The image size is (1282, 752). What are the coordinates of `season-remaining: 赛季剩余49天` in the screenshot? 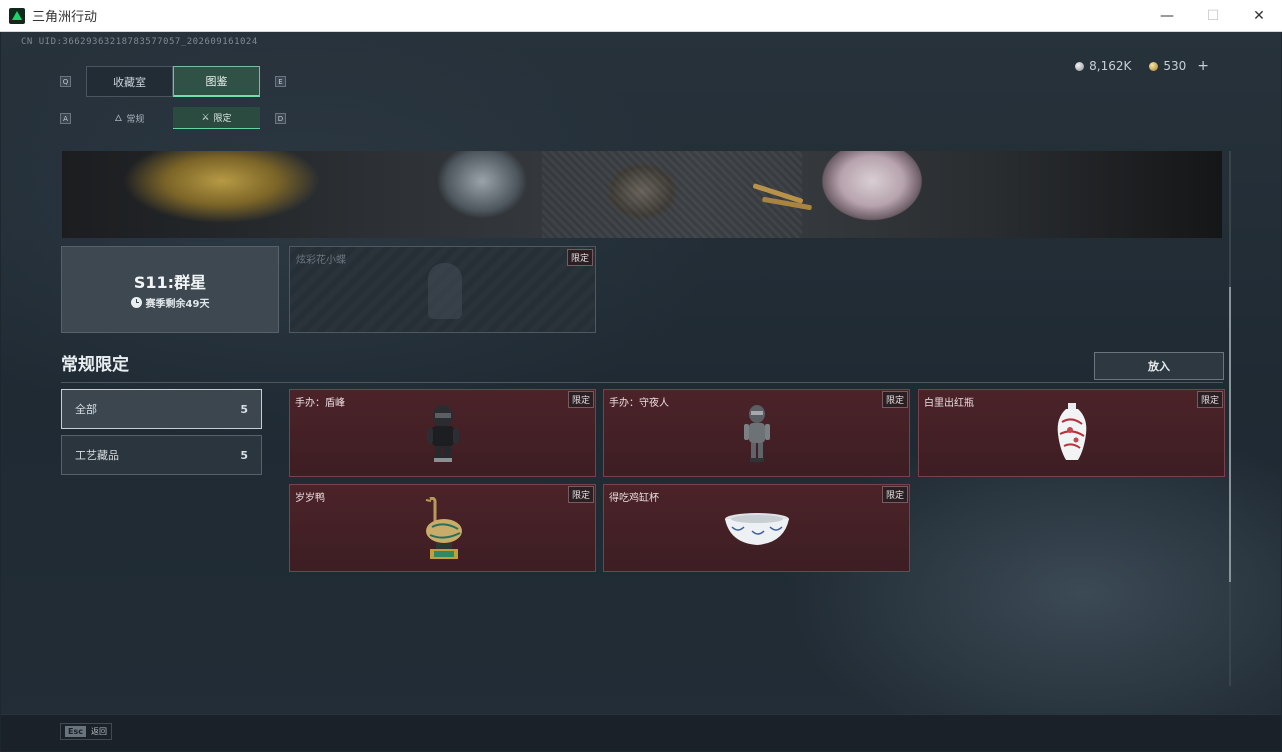 It's located at (170, 302).